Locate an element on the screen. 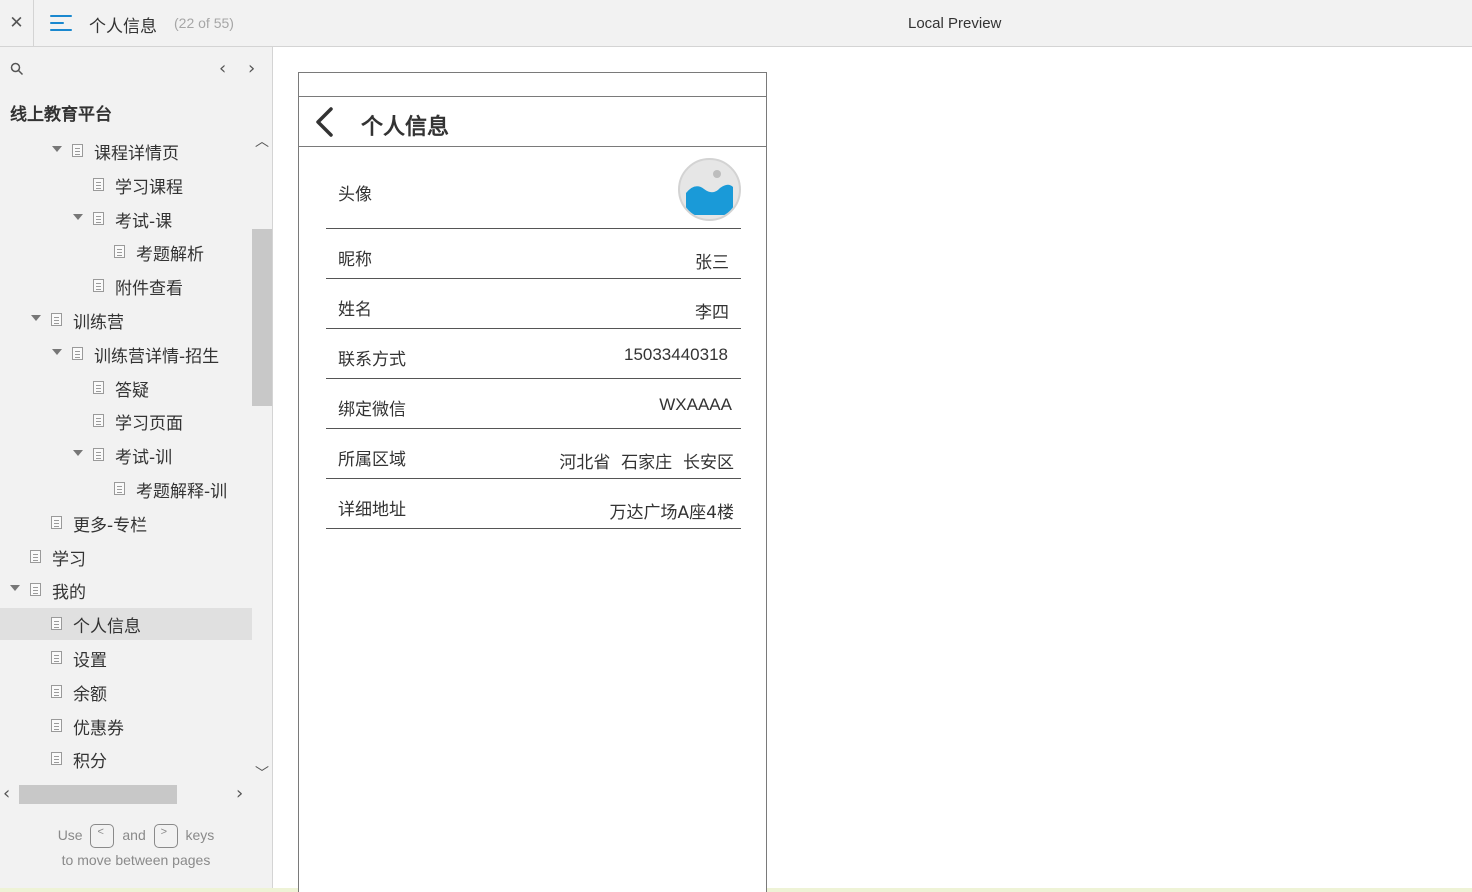 This screenshot has height=892, width=1472. sidebar-page-item: 个人信息 is located at coordinates (126, 624).